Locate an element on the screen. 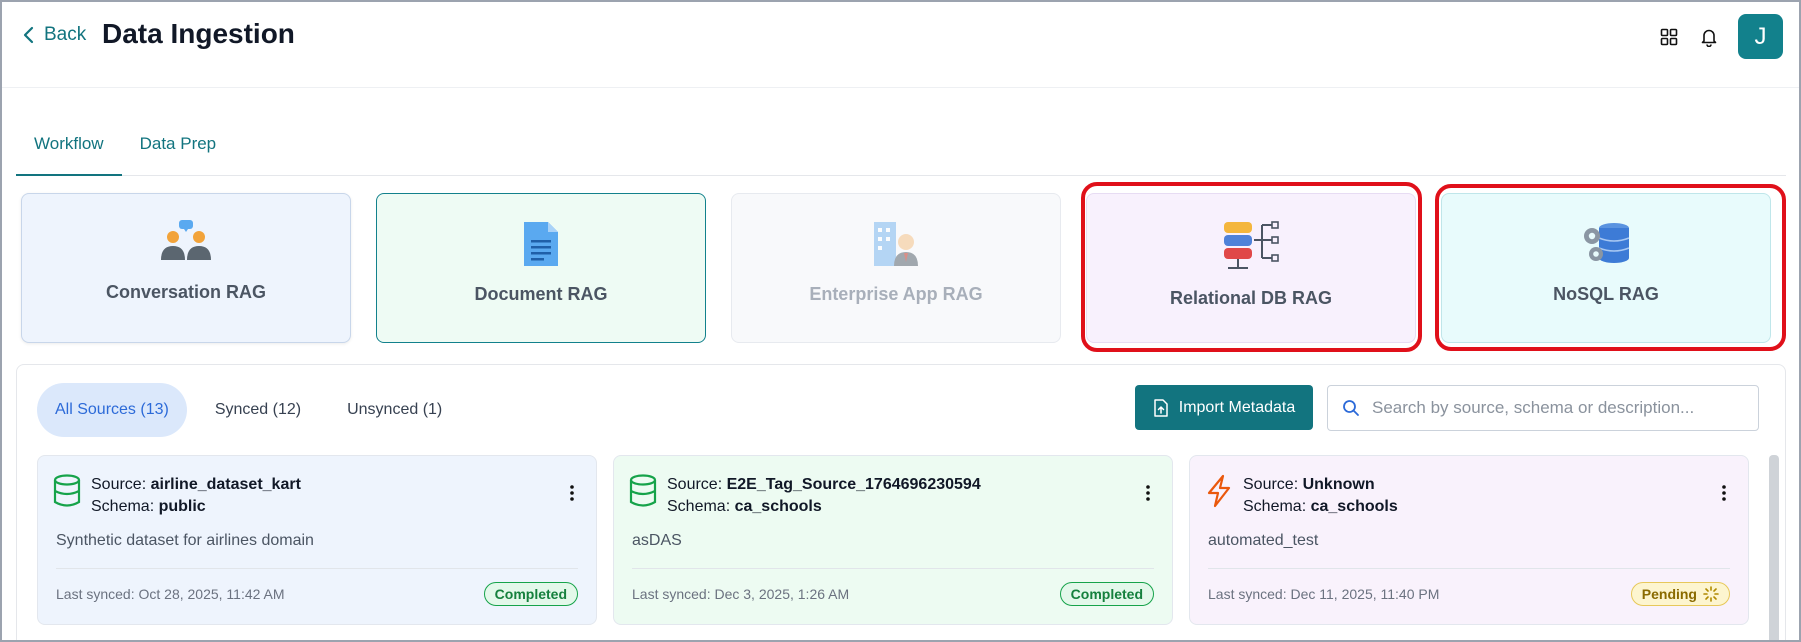  conversation-rag-label: Conversation RAG is located at coordinates (186, 292).